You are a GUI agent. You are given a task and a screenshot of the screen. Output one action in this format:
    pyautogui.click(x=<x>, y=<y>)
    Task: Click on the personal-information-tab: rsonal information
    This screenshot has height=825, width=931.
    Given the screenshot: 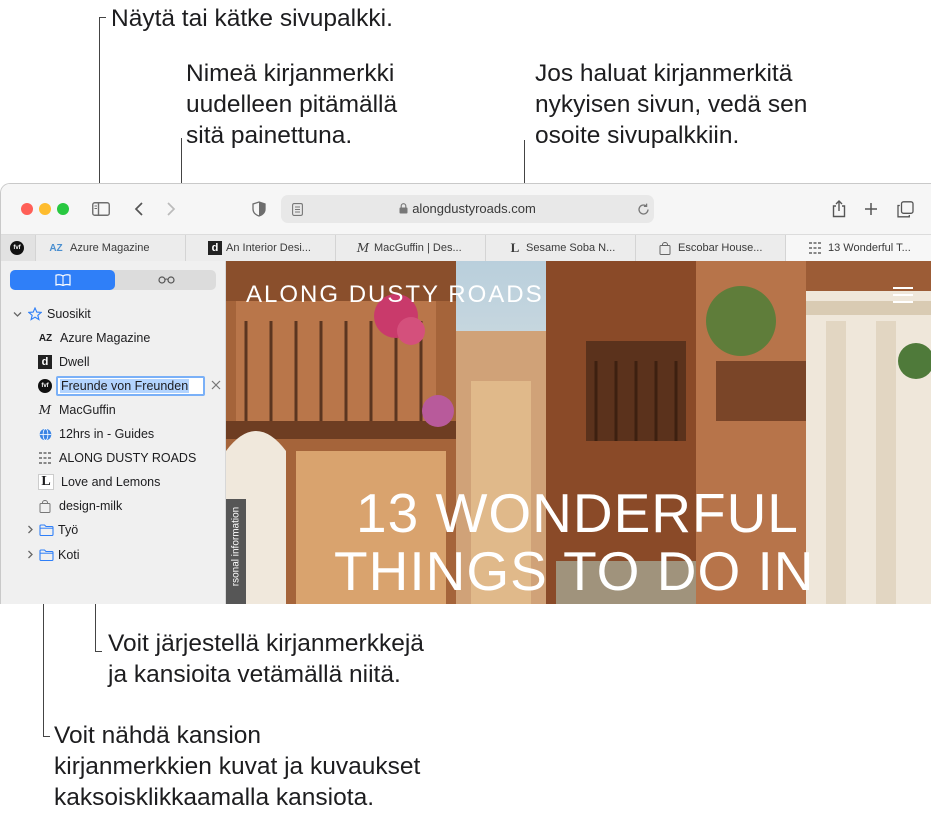 What is the action you would take?
    pyautogui.click(x=236, y=551)
    